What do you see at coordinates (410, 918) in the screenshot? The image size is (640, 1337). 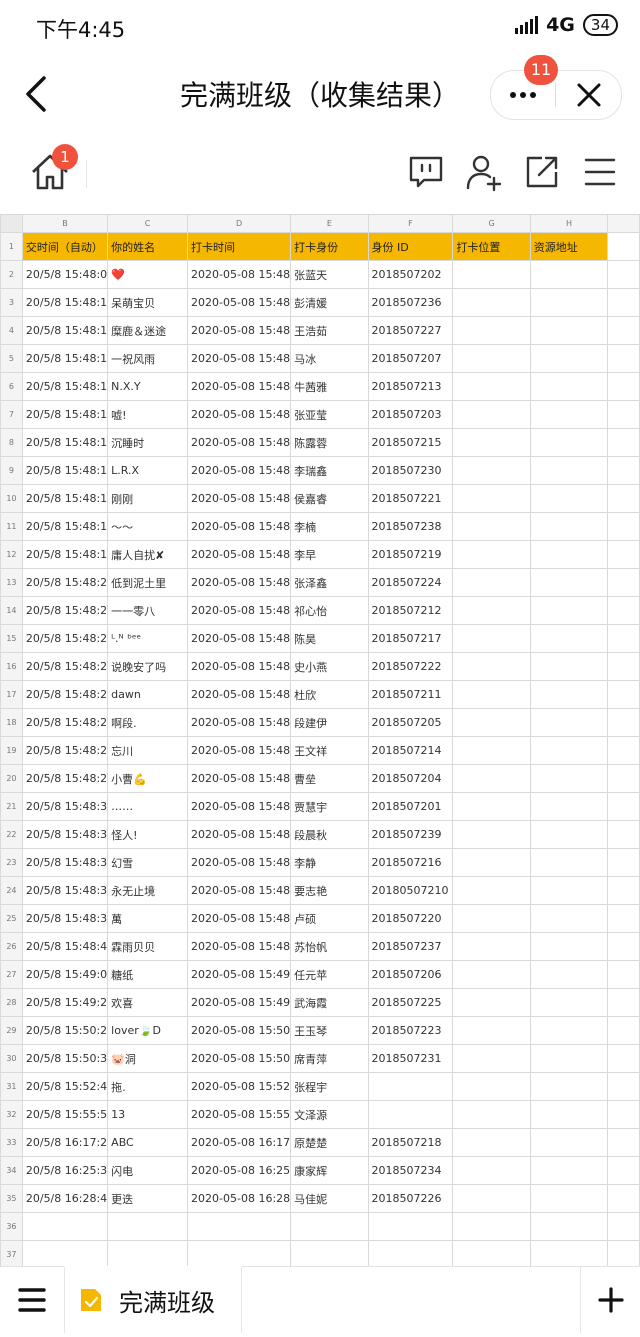 I see `table-cell: 2018507220` at bounding box center [410, 918].